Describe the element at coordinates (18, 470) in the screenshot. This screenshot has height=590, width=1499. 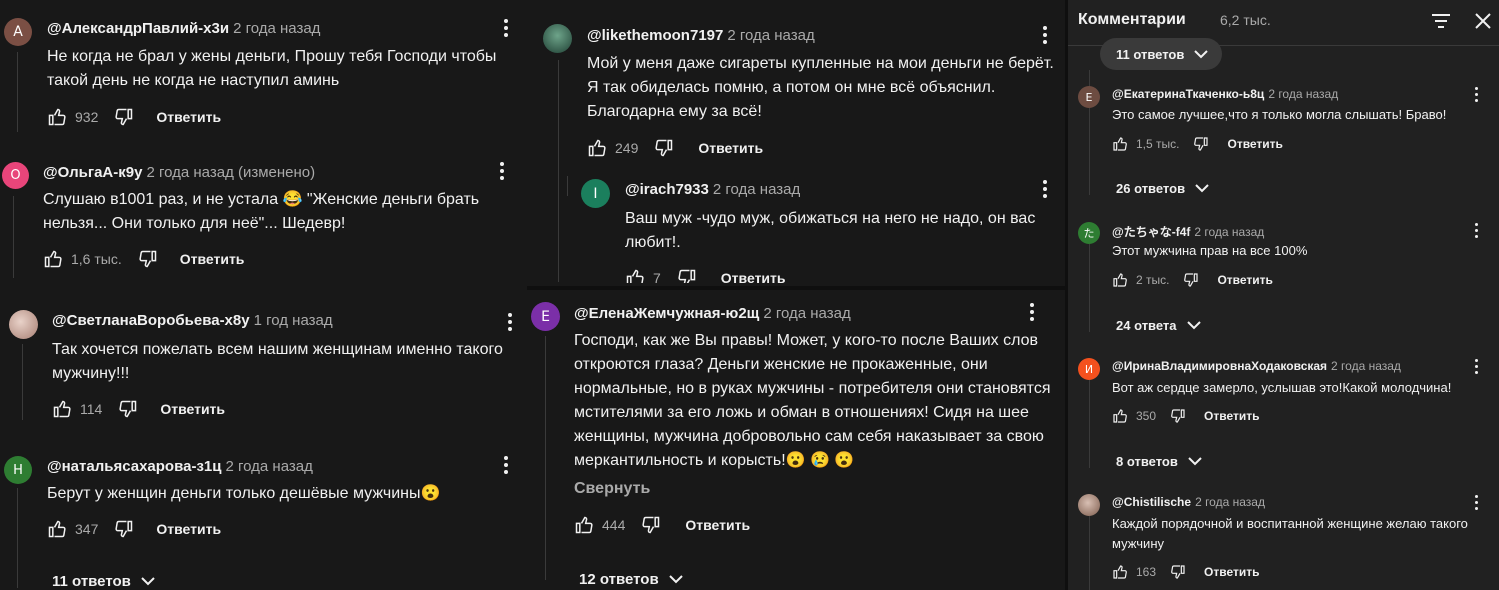
I see `avatar: Н` at that location.